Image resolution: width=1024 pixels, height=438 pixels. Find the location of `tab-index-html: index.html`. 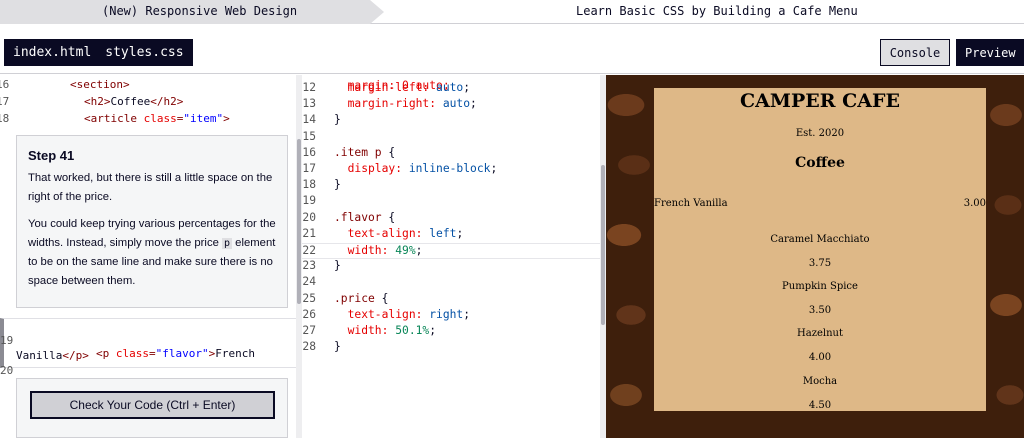

tab-index-html: index.html is located at coordinates (52, 52).